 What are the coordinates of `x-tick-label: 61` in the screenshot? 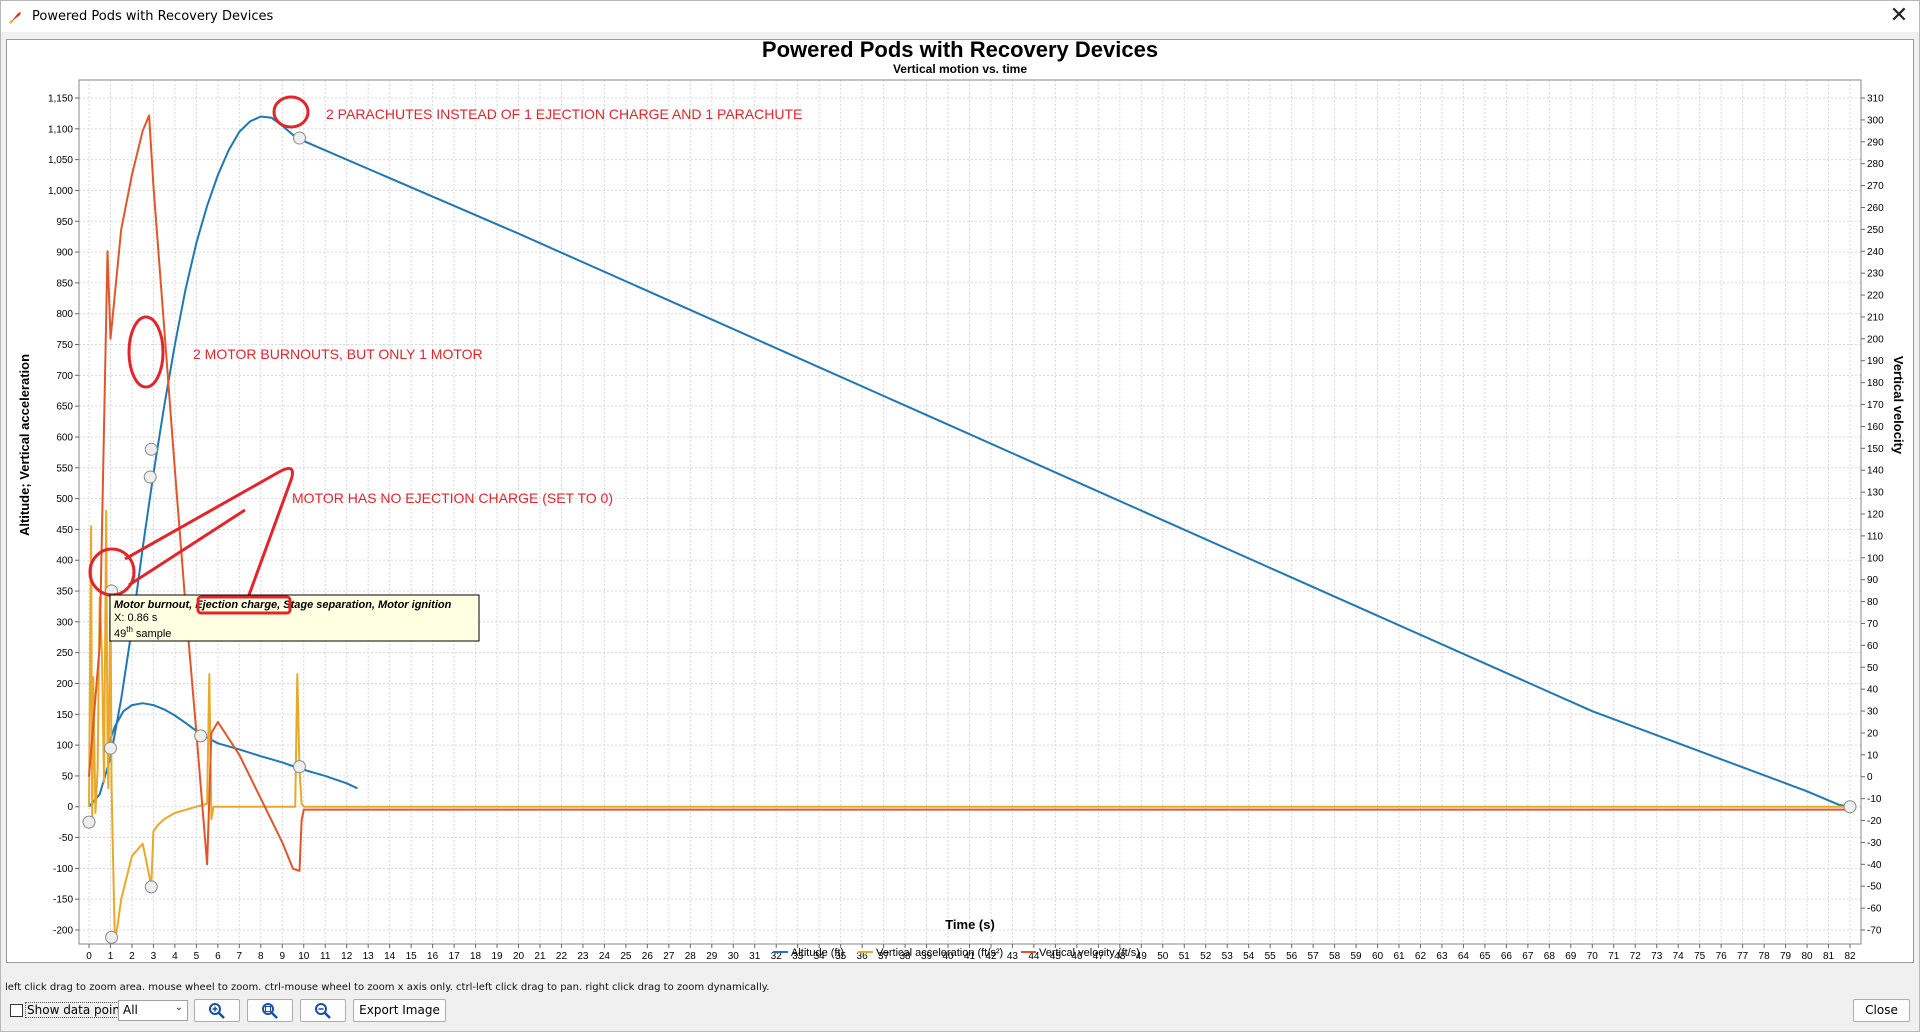 It's located at (1399, 956).